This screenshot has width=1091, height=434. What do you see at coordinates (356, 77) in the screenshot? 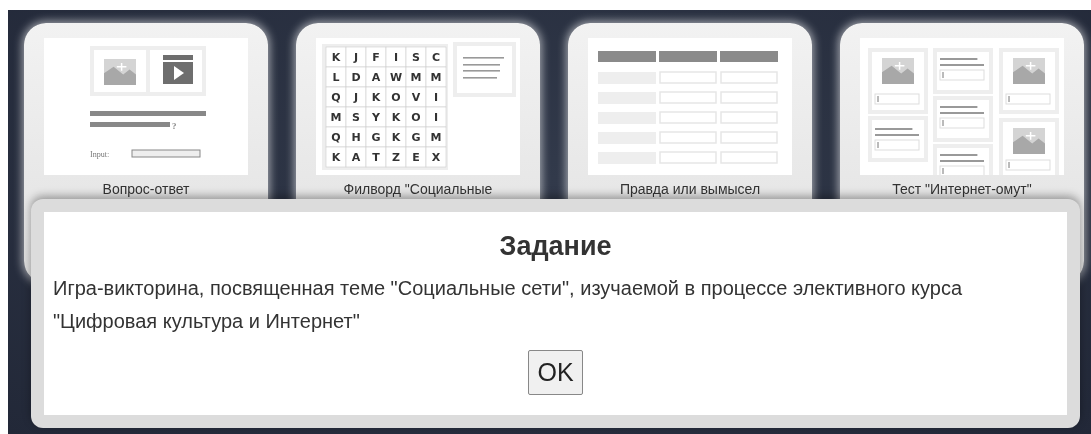
I see `grid-letter: D` at bounding box center [356, 77].